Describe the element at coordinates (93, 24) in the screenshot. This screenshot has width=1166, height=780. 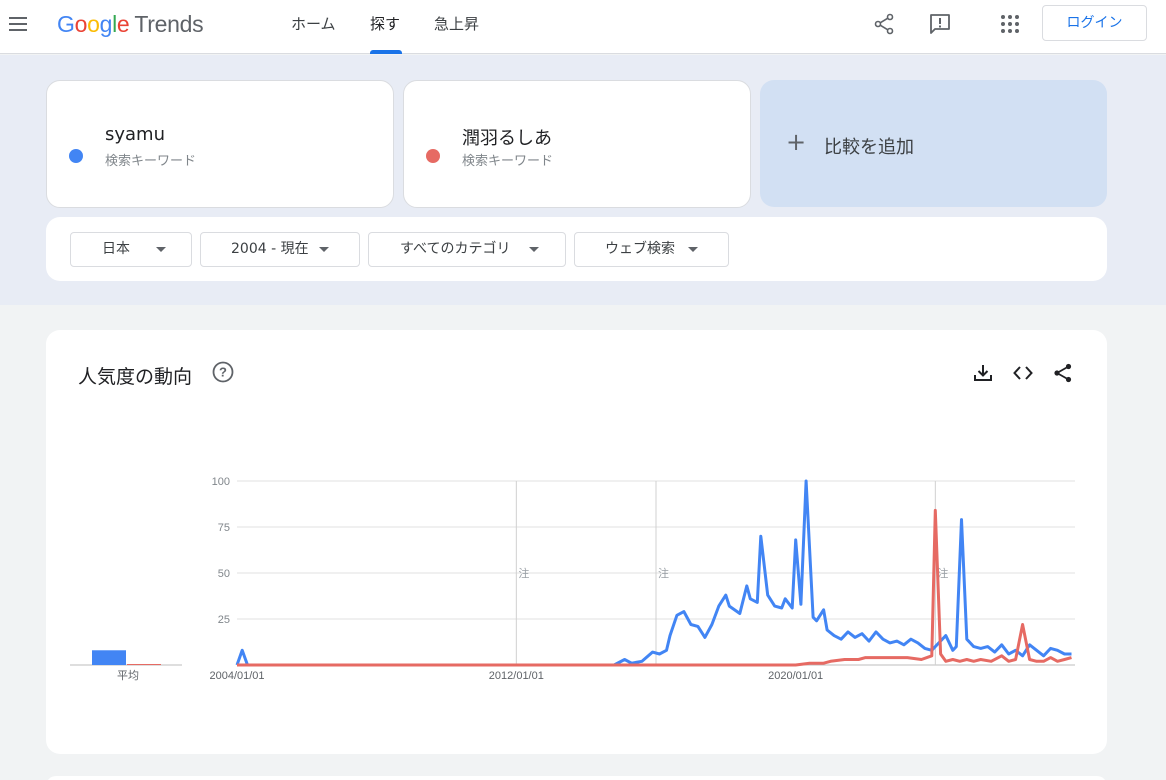
I see `google-wordmark: Google` at that location.